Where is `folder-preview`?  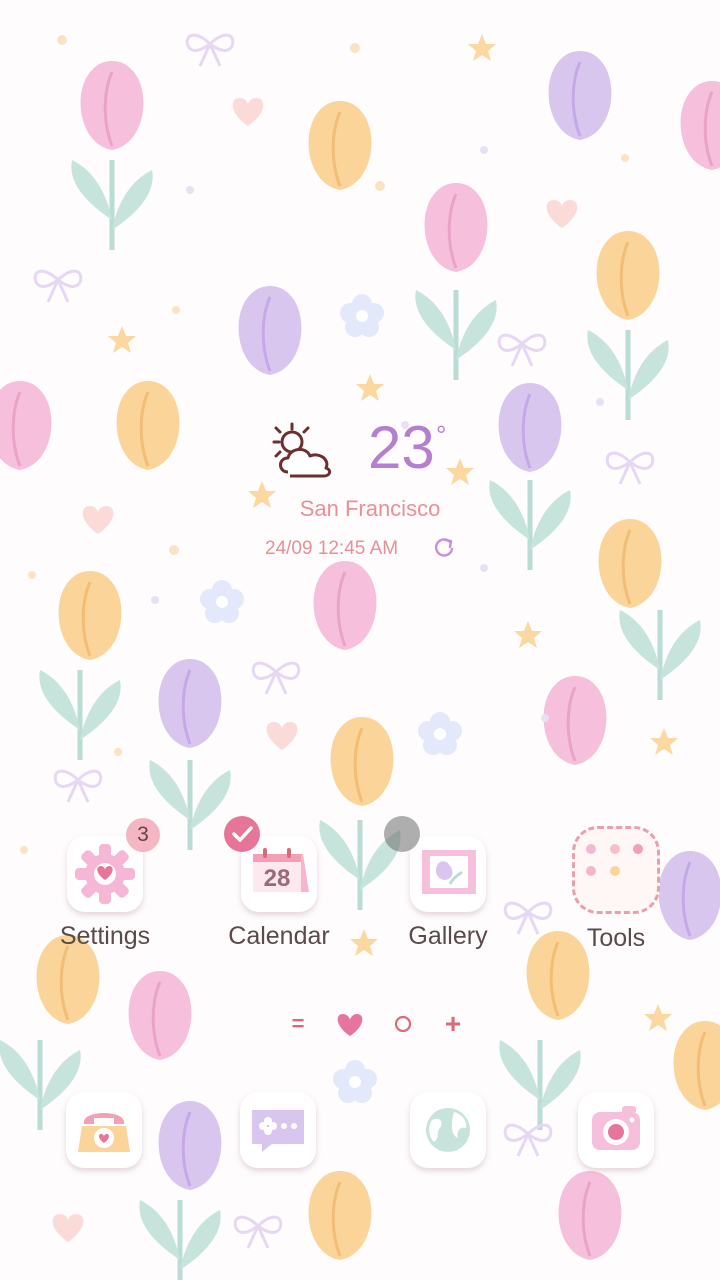 folder-preview is located at coordinates (614, 860).